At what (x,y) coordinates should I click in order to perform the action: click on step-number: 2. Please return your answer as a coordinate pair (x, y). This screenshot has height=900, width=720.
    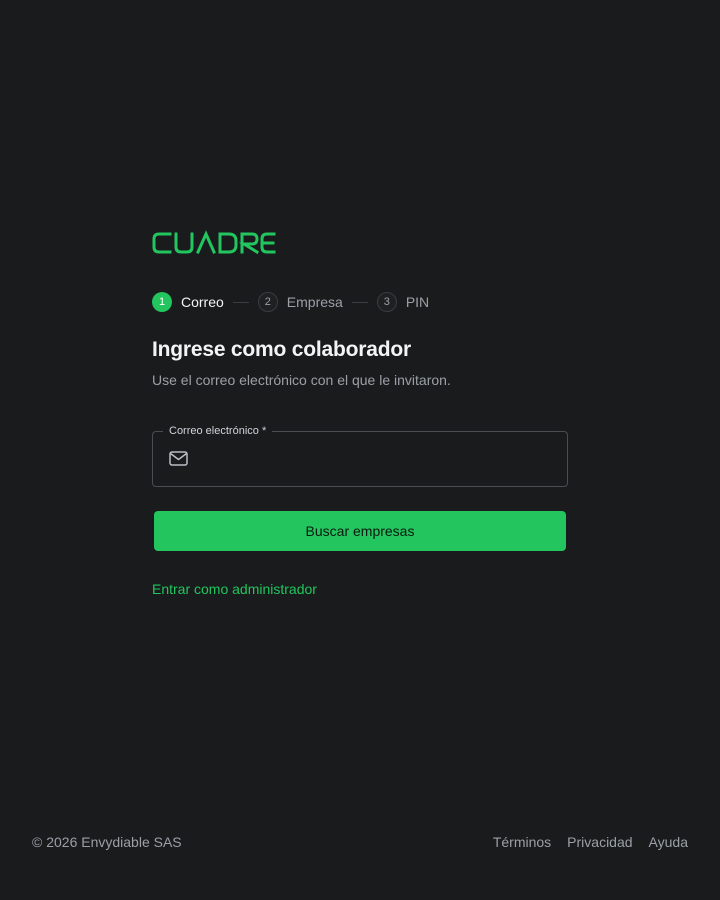
    Looking at the image, I should click on (267, 302).